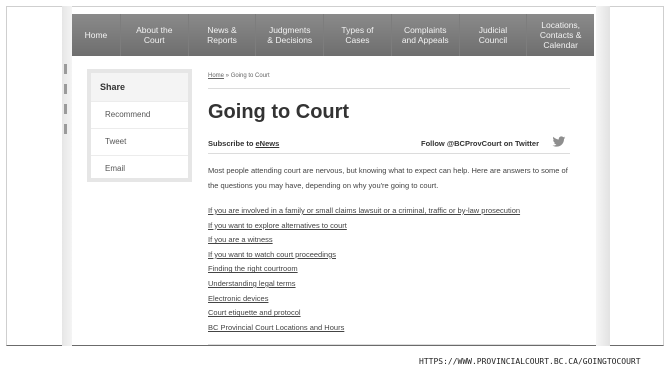 Image resolution: width=670 pixels, height=379 pixels. Describe the element at coordinates (232, 143) in the screenshot. I see `subscribe-prefix: Subscribe to` at that location.